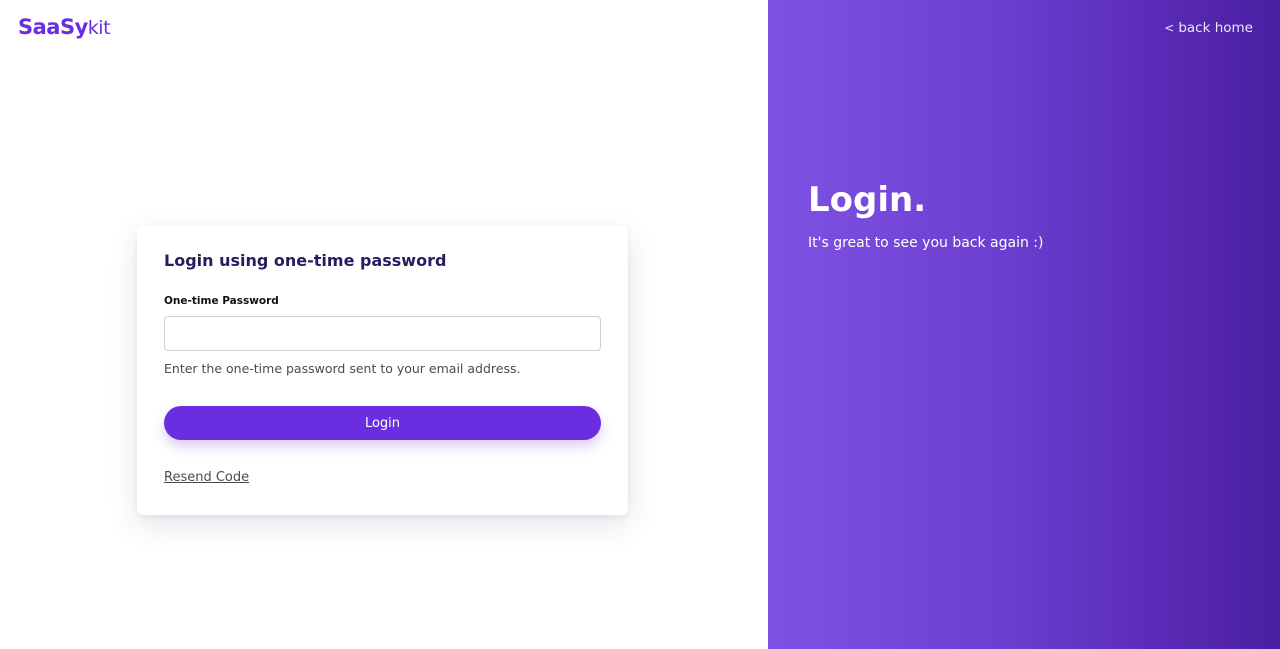 The width and height of the screenshot is (1280, 649). I want to click on back-home-label: back home, so click(1215, 28).